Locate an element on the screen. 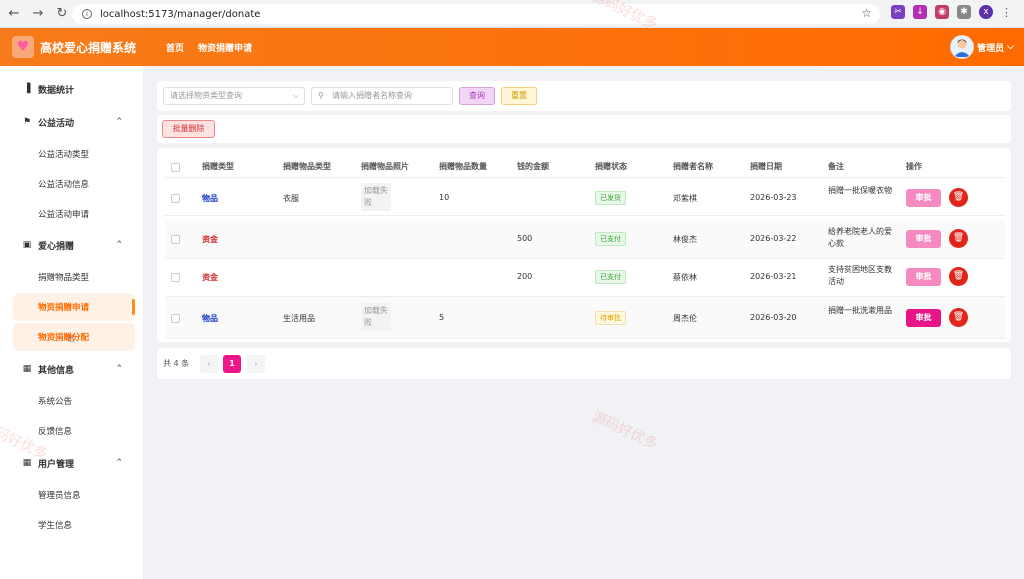 This screenshot has width=1024, height=579. next-page-button: › is located at coordinates (256, 364).